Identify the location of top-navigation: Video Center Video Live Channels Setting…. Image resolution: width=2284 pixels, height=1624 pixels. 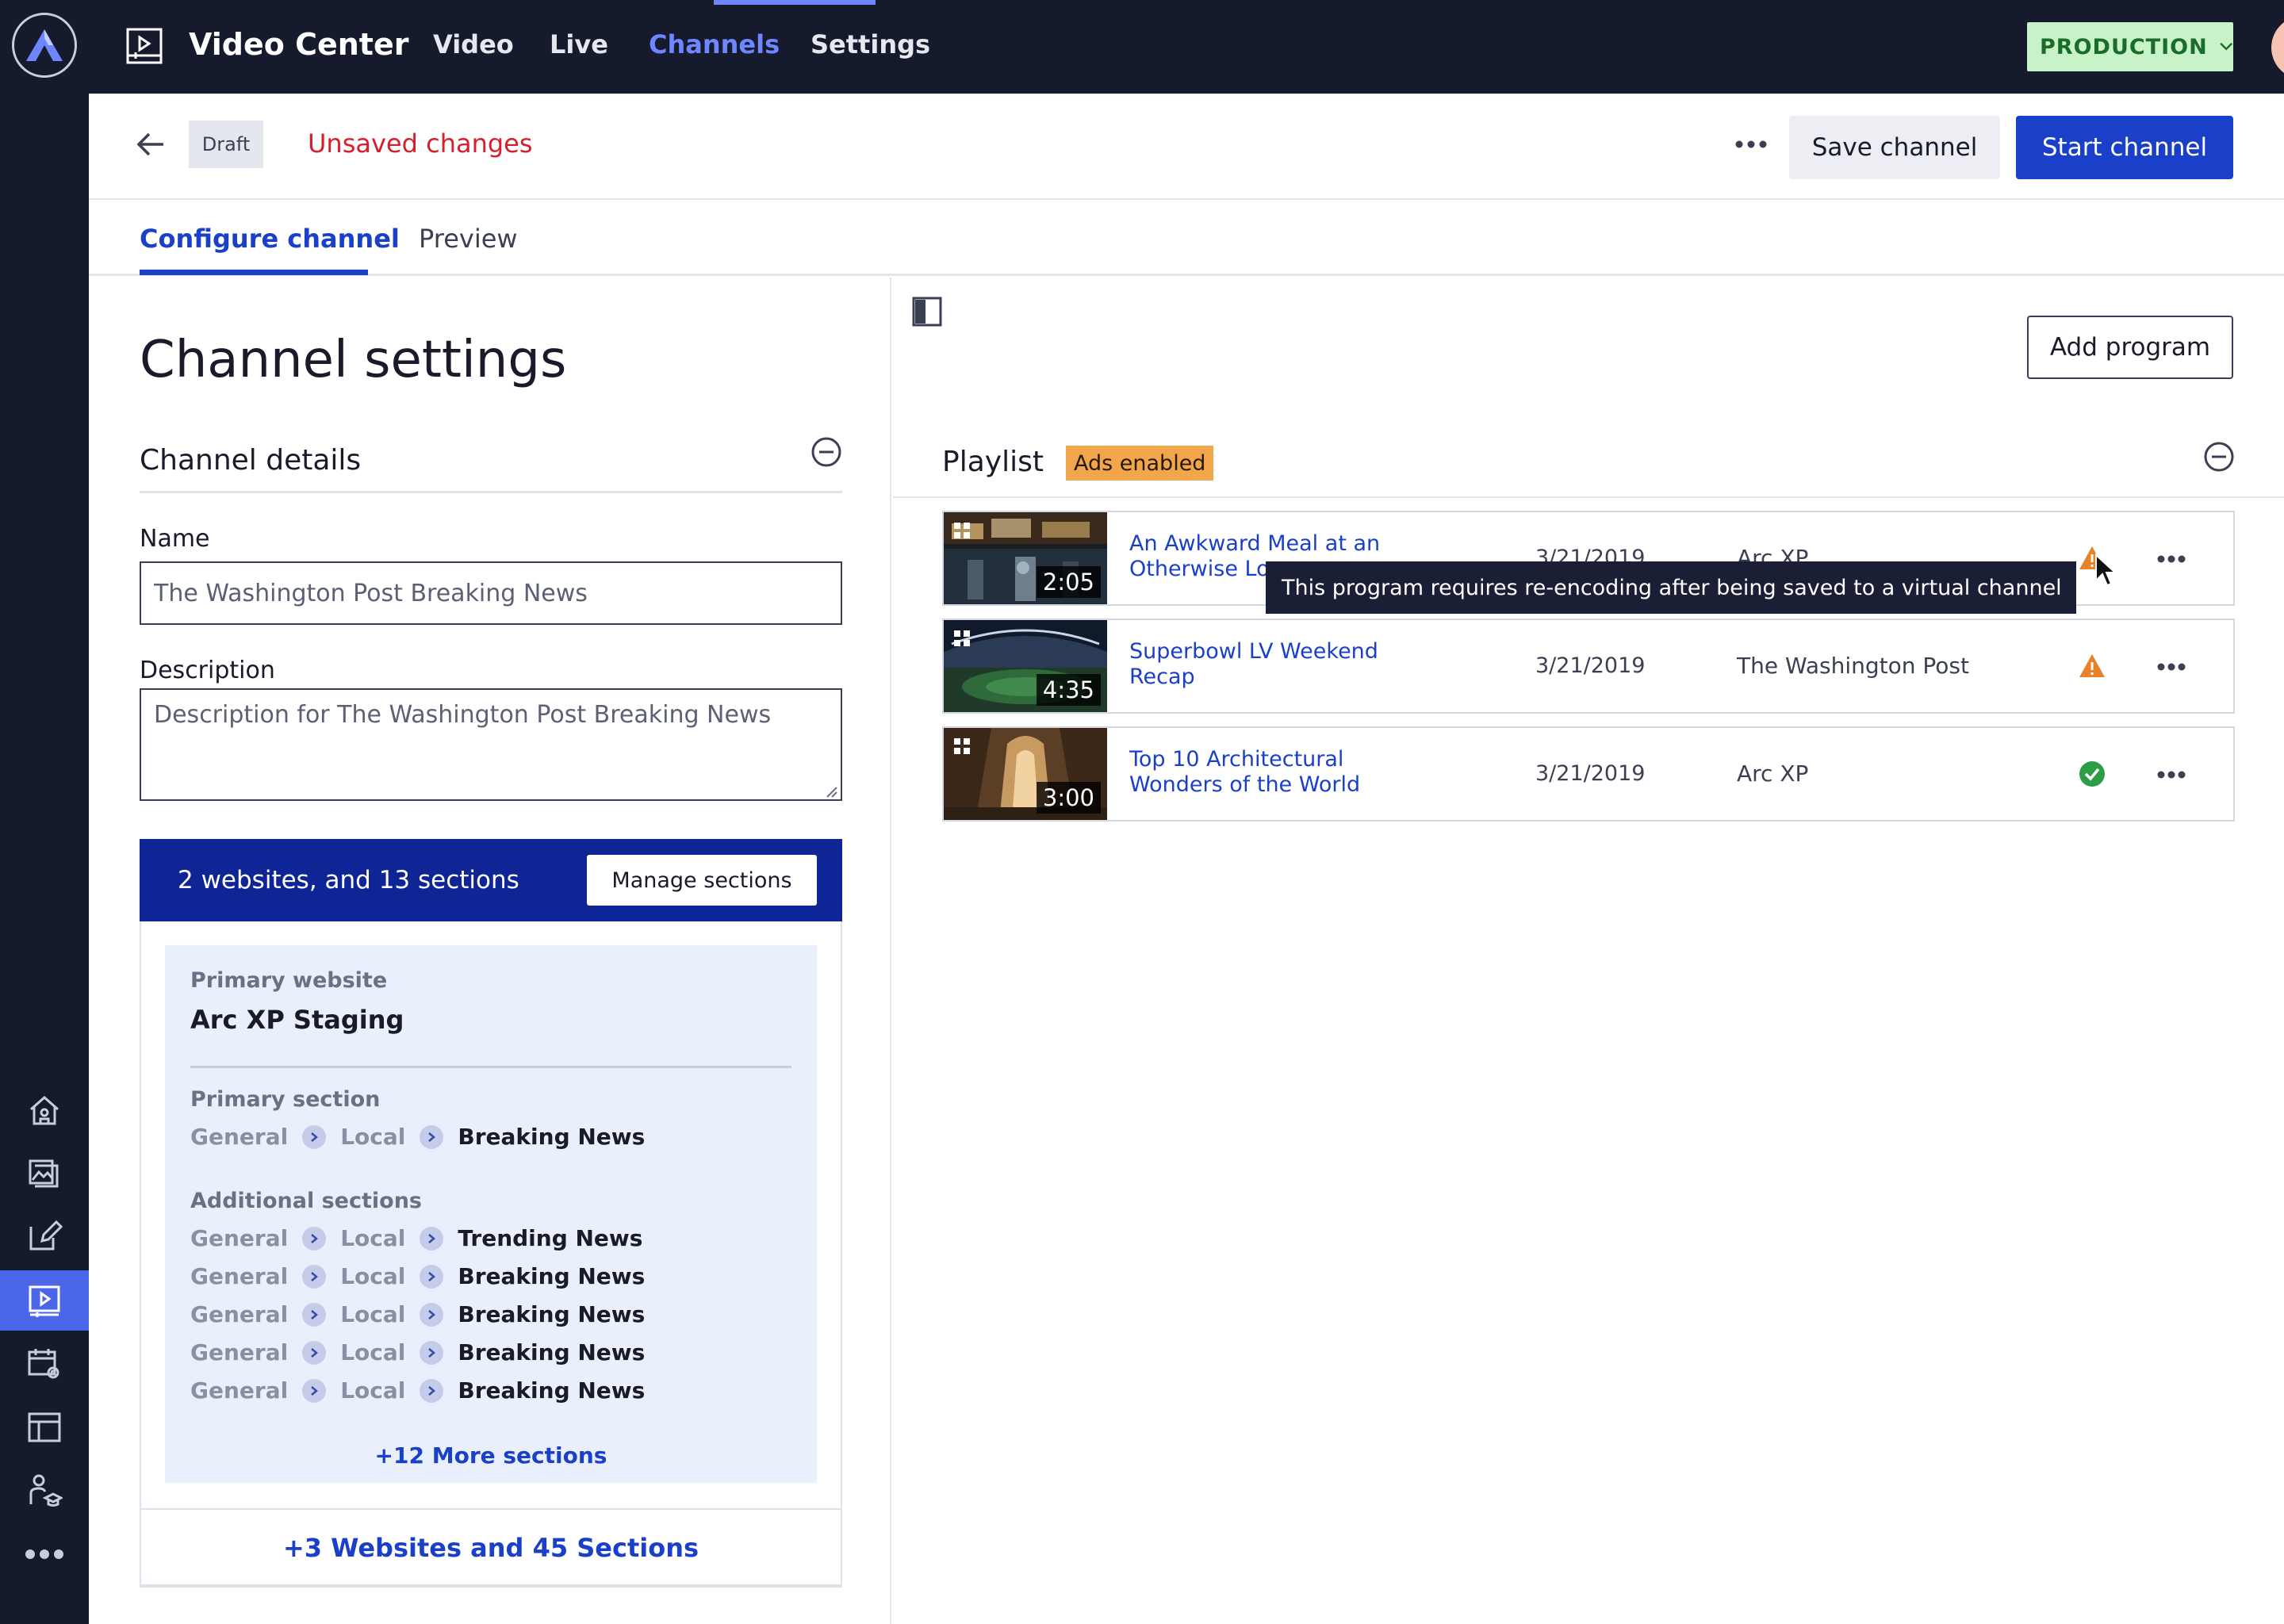
(1186, 47).